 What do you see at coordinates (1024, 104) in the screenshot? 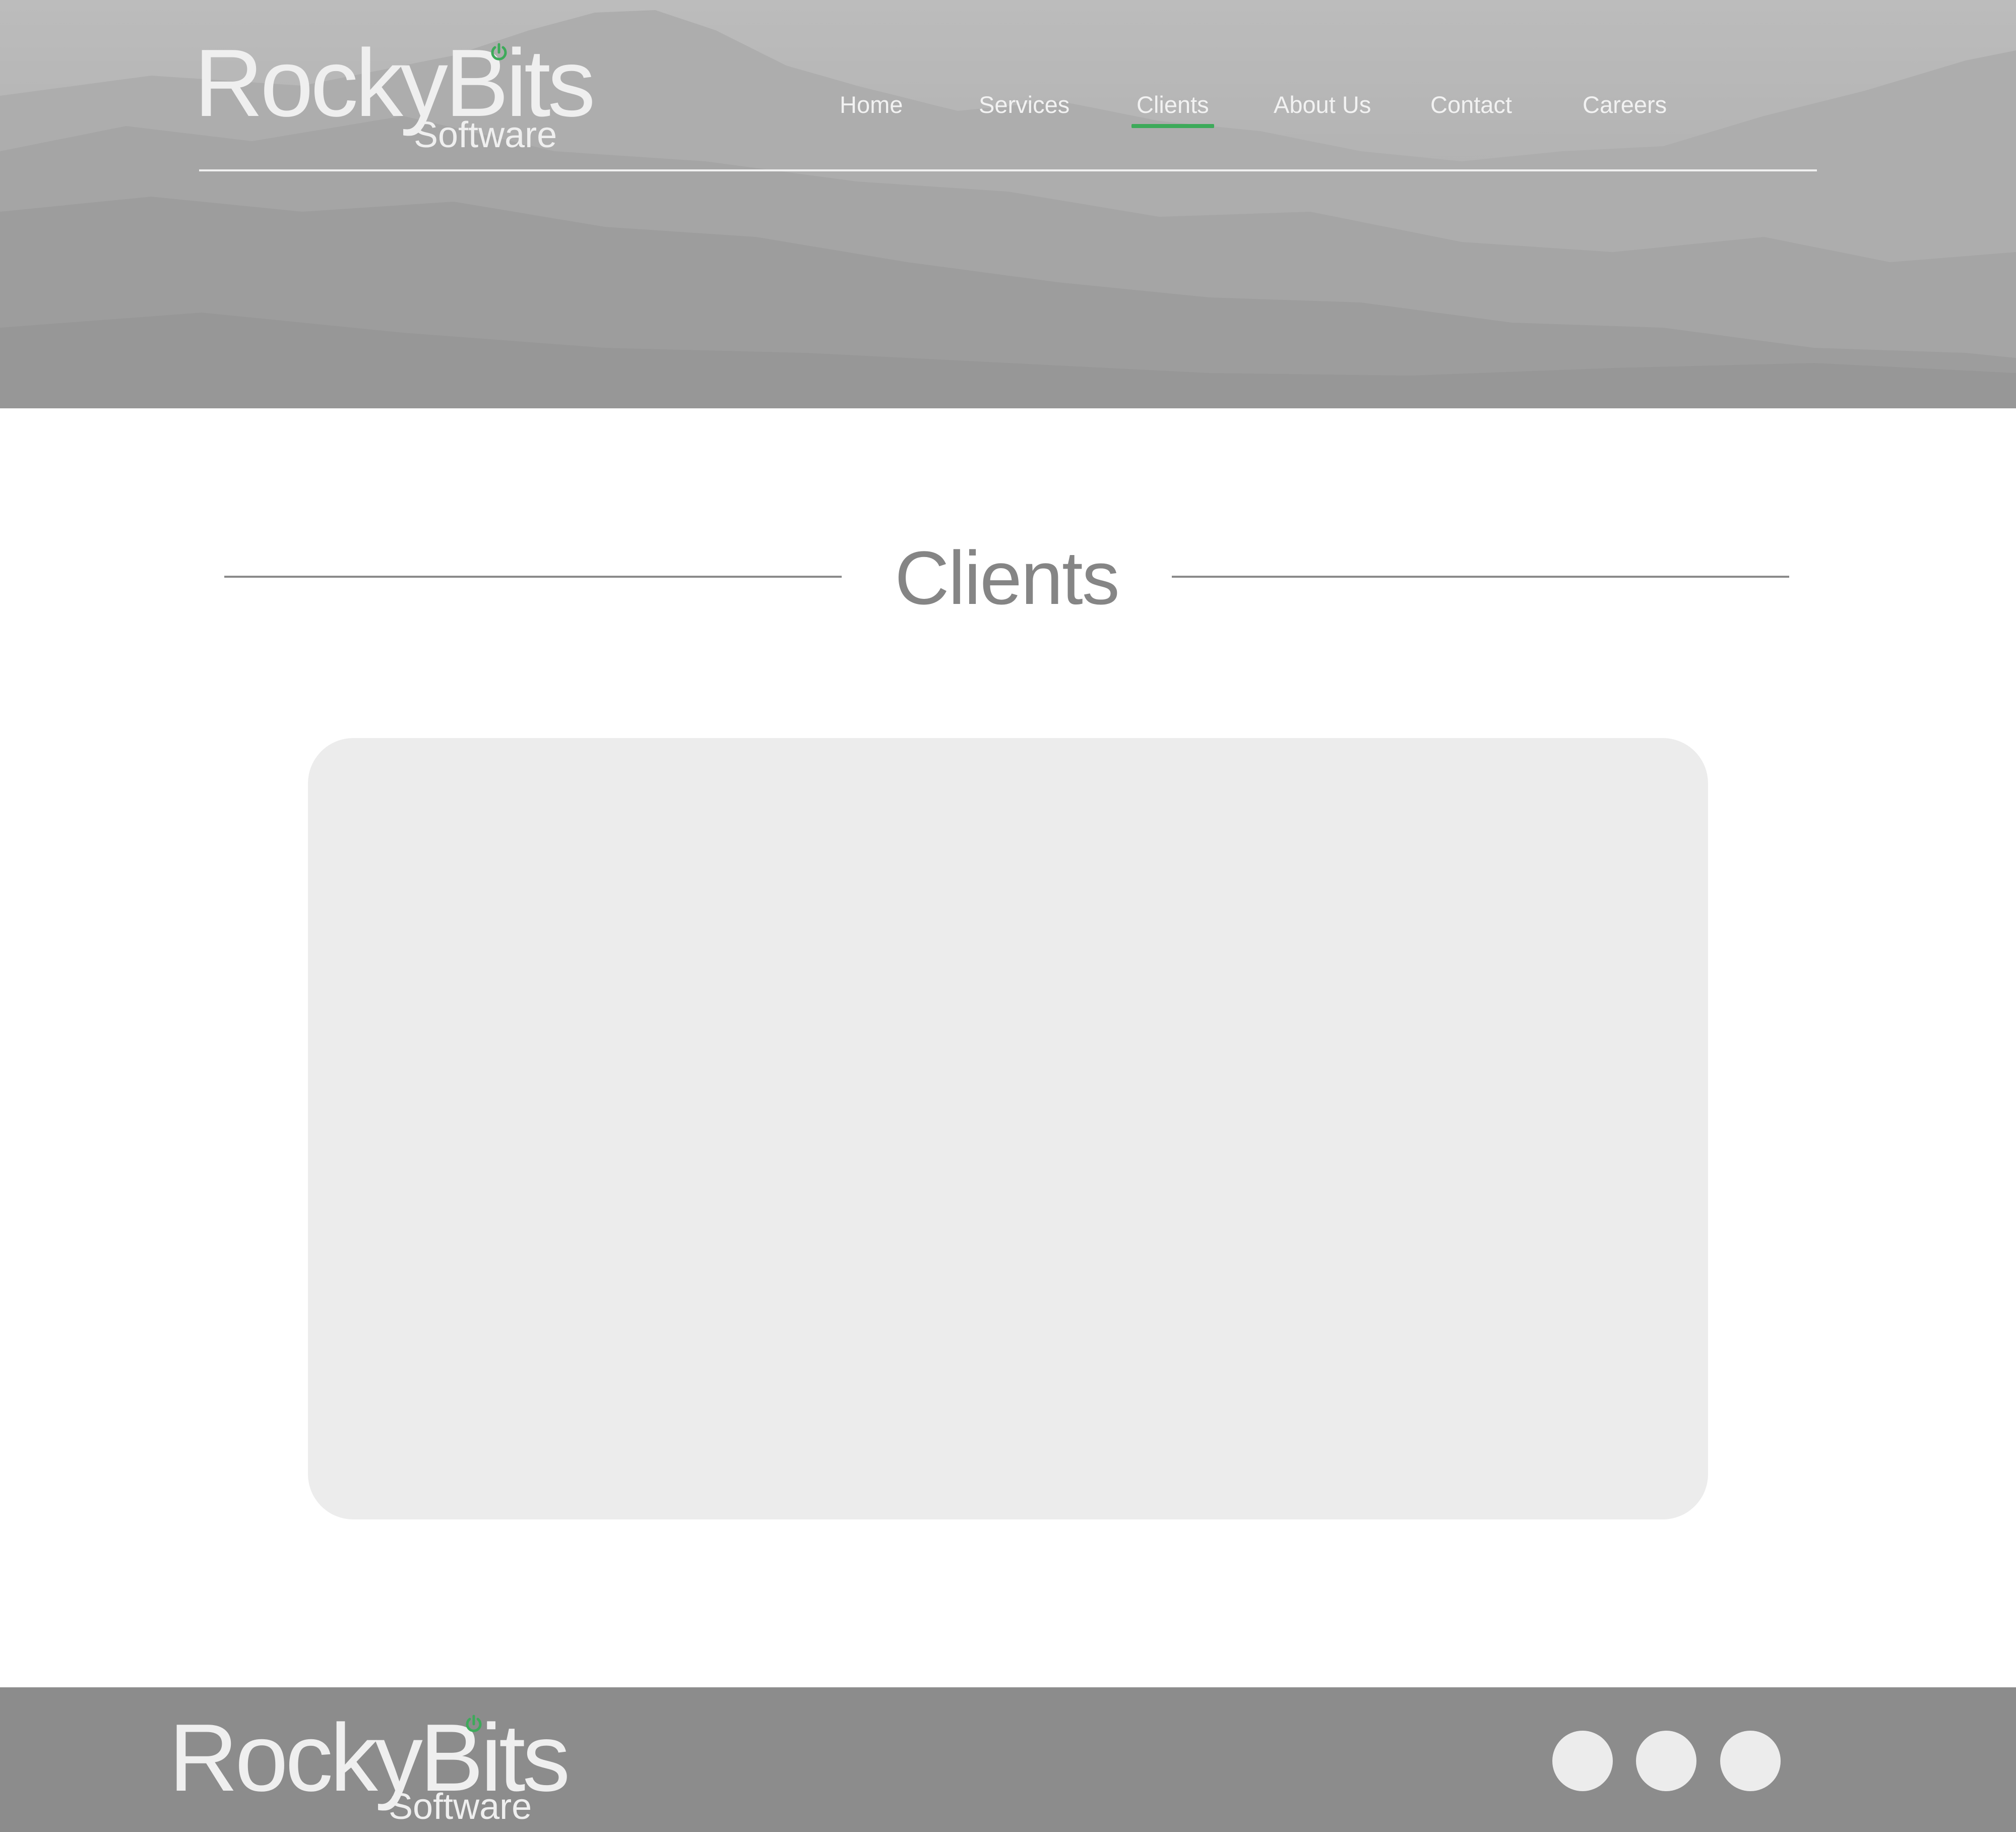
I see `nav-services: Services` at bounding box center [1024, 104].